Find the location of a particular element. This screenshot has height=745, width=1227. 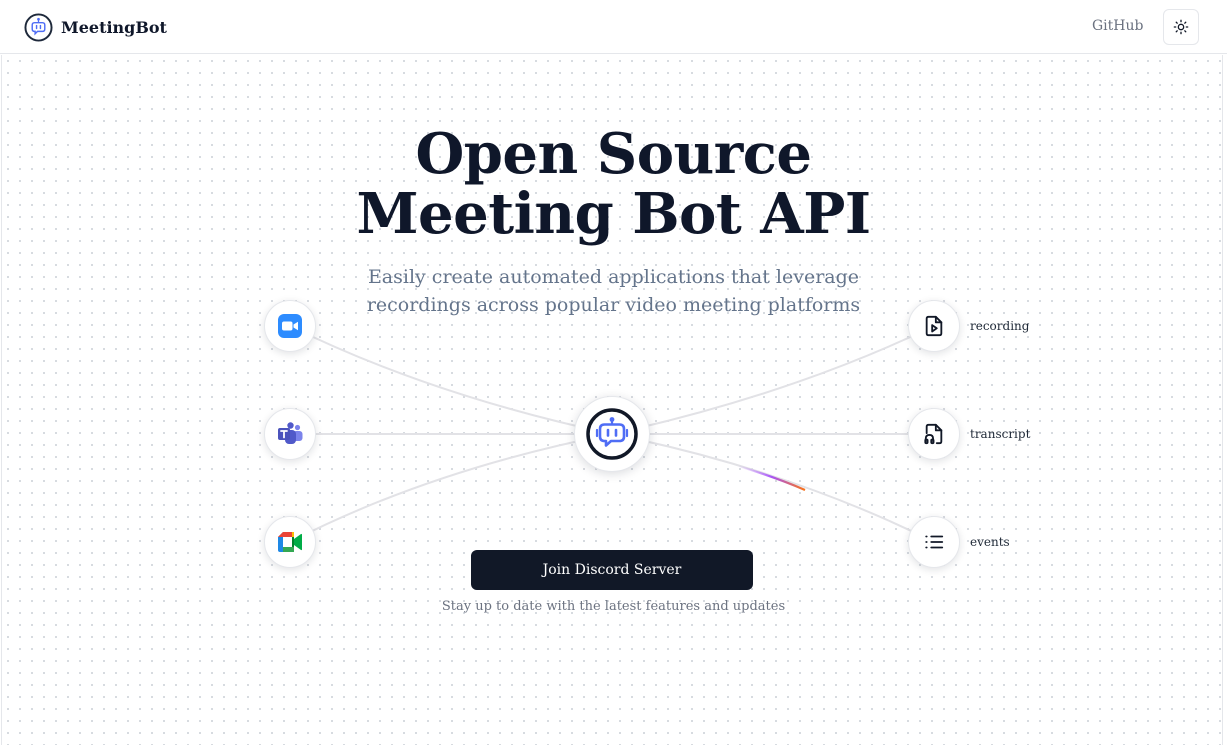

sun-icon is located at coordinates (1181, 27).